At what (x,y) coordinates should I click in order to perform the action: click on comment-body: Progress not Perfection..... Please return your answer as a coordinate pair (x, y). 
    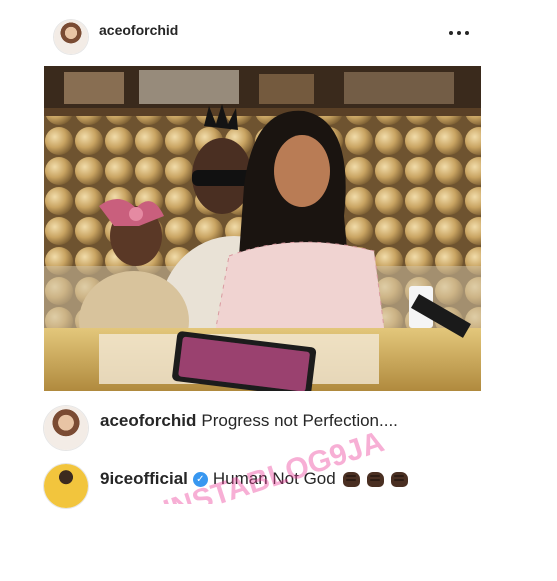
    Looking at the image, I should click on (299, 420).